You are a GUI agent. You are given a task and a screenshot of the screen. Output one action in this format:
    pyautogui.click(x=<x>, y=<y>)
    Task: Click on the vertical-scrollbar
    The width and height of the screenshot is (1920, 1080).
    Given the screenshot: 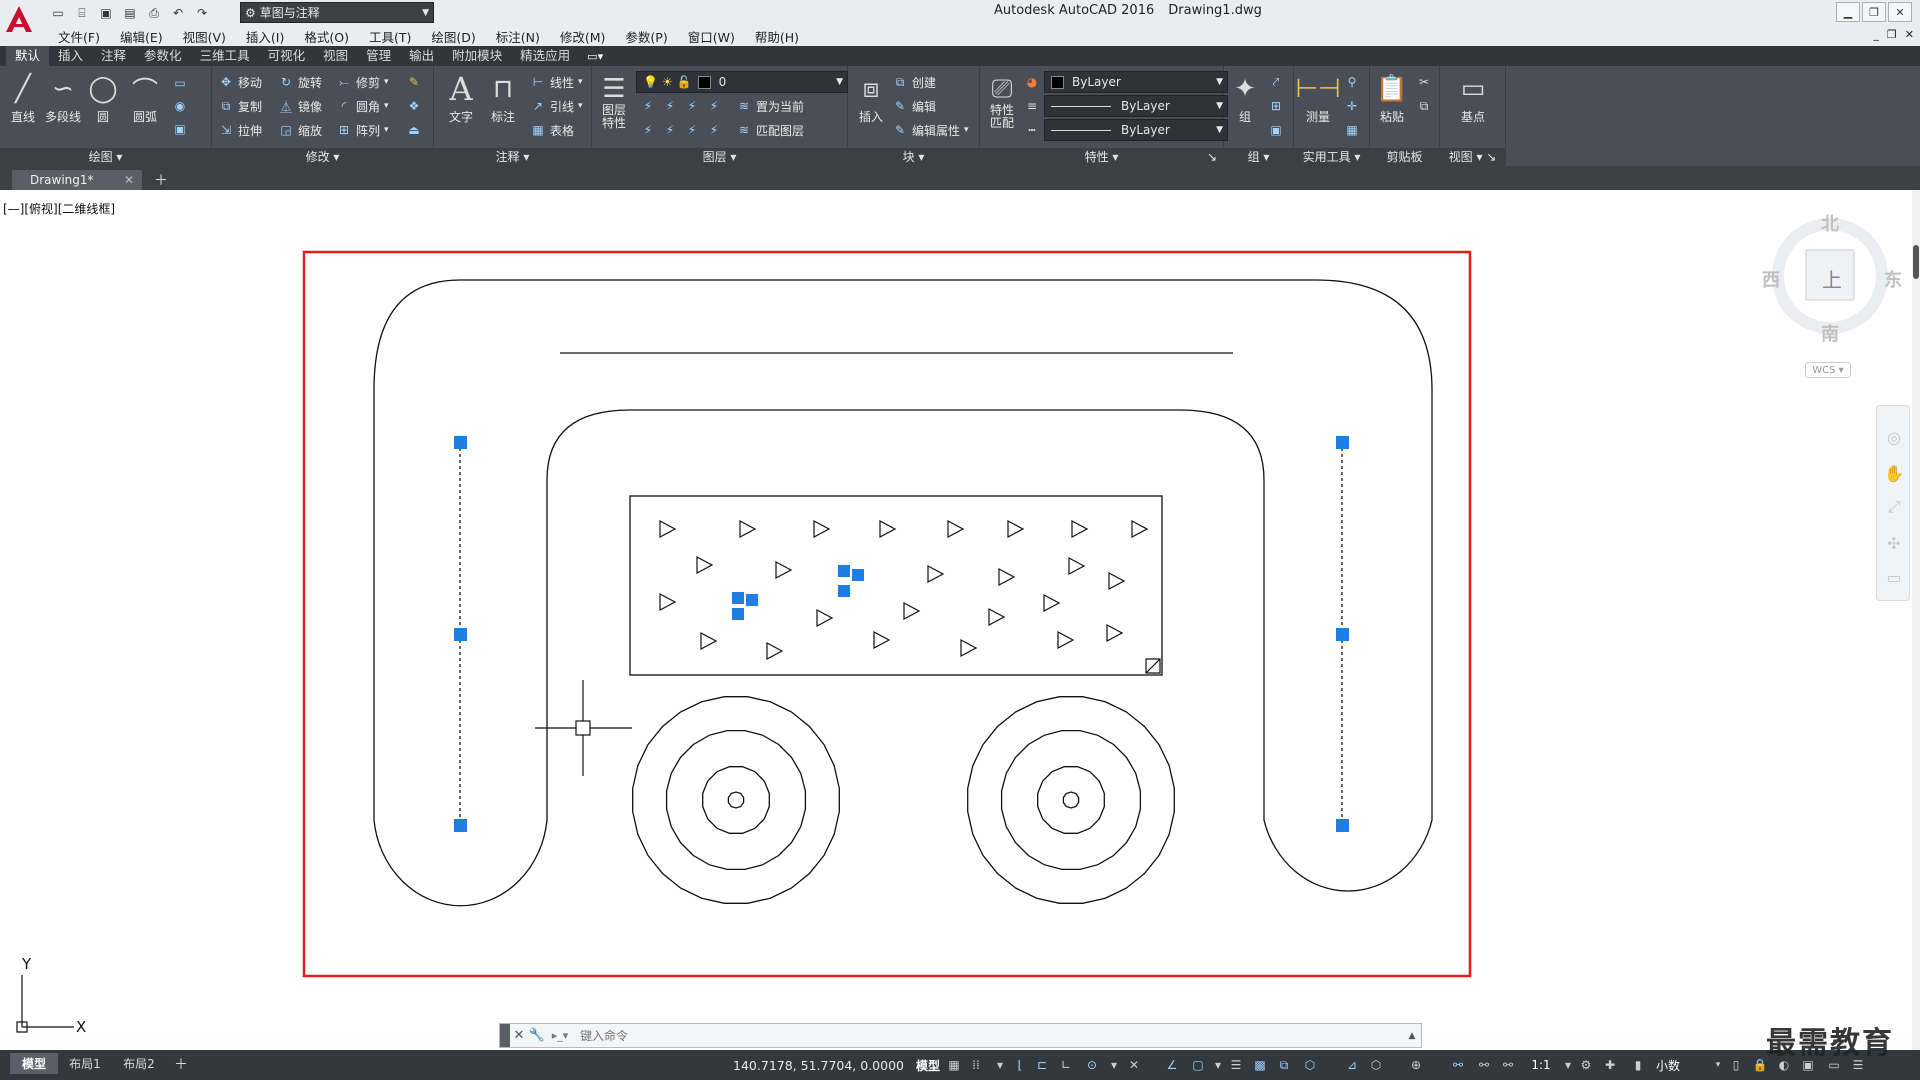 What is the action you would take?
    pyautogui.click(x=1916, y=620)
    